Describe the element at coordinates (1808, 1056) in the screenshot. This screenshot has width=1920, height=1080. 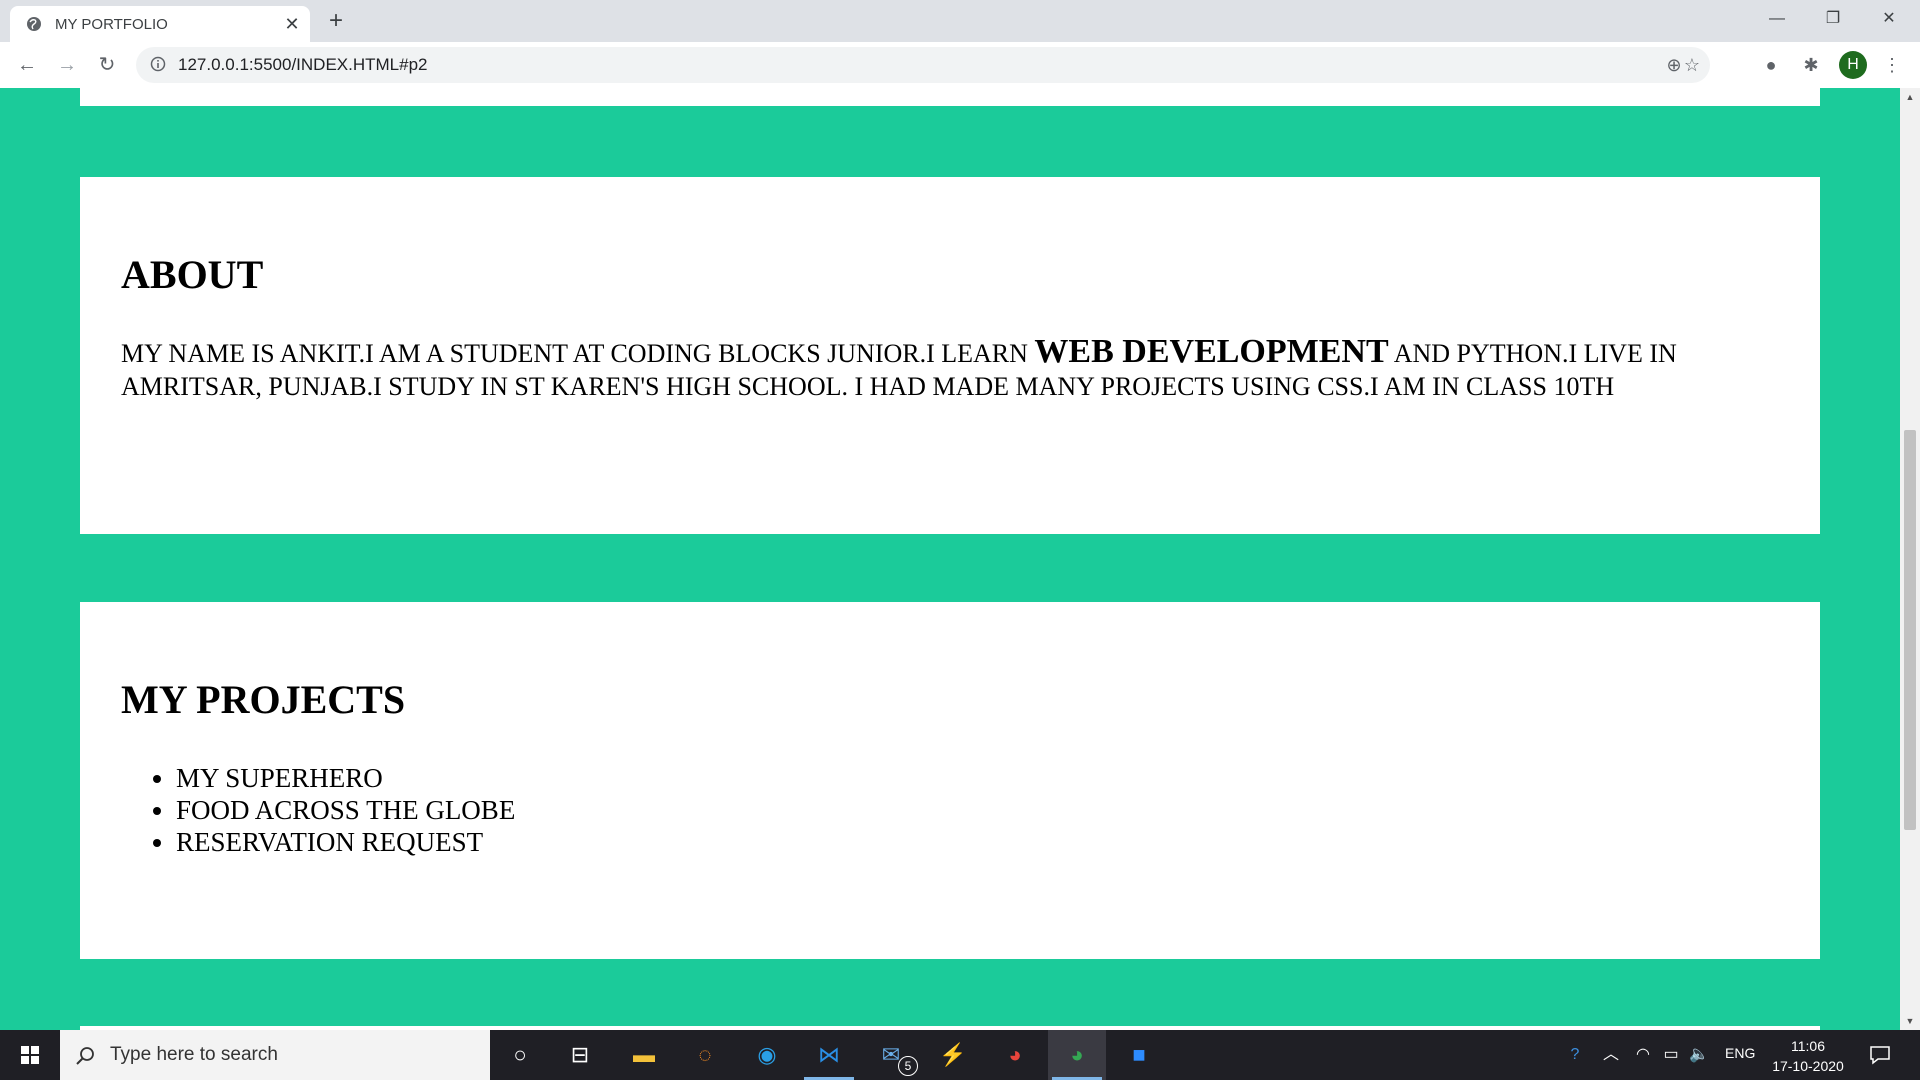
I see `system-clock: 11:06 17-10-2020` at that location.